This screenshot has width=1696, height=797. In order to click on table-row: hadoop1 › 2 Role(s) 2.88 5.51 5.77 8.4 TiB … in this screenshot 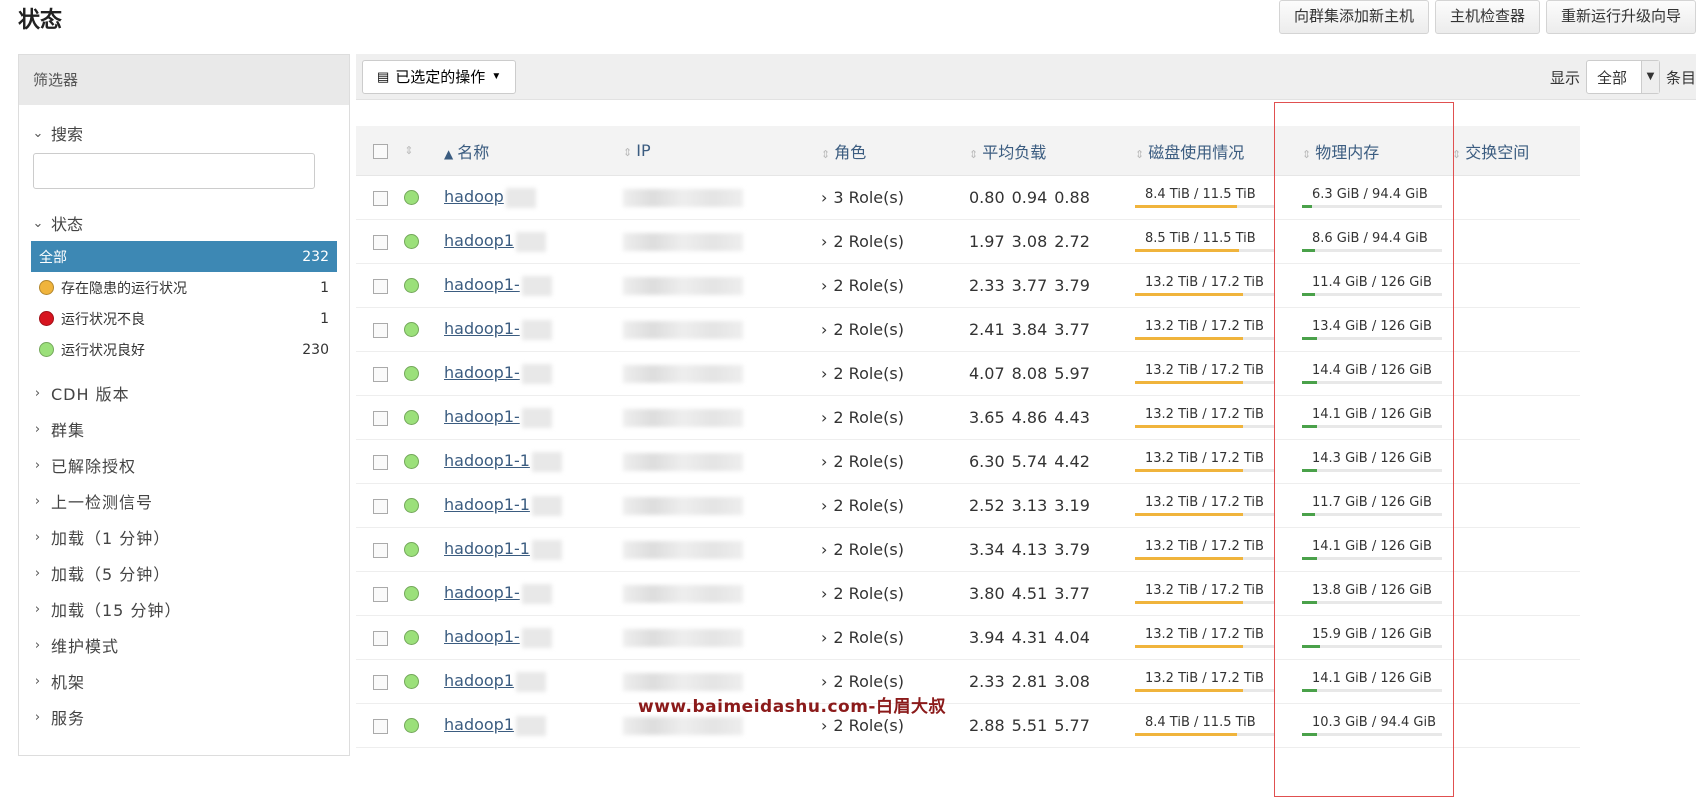, I will do `click(968, 726)`.